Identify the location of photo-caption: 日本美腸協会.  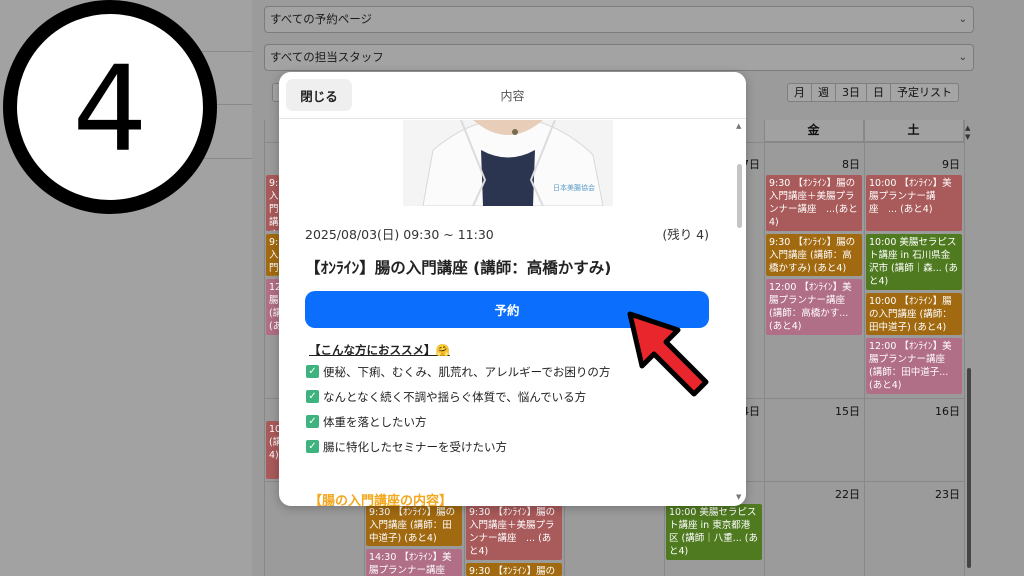
(574, 187).